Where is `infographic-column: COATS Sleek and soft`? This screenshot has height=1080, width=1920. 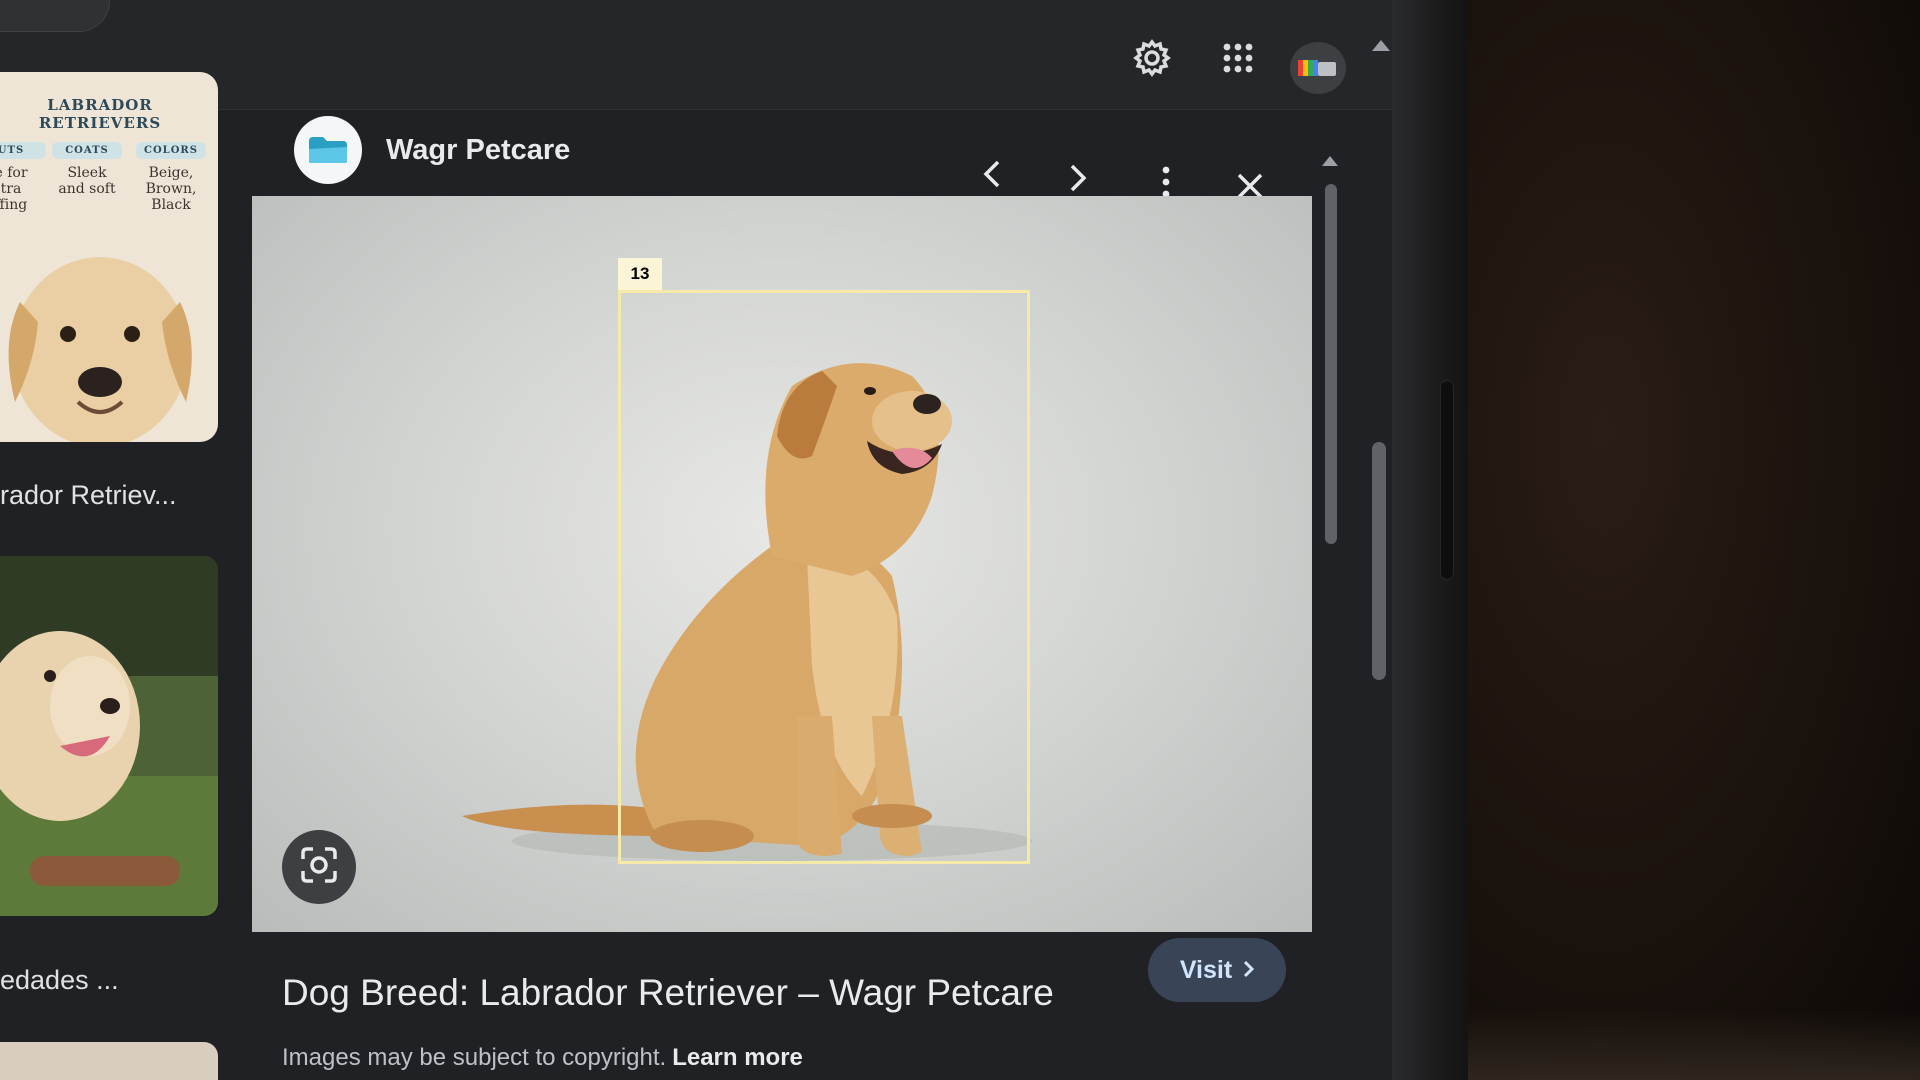 infographic-column: COATS Sleek and soft is located at coordinates (87, 169).